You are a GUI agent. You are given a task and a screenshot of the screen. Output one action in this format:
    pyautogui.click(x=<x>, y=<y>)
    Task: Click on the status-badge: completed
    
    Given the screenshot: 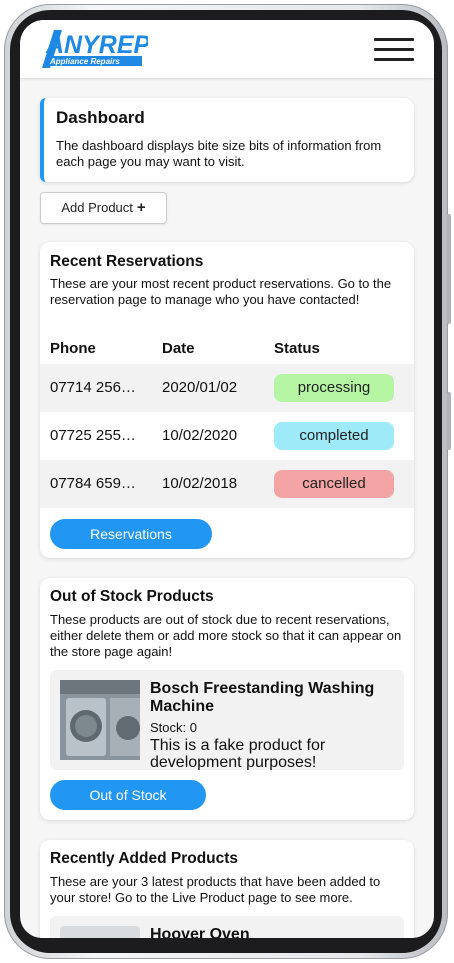 What is the action you would take?
    pyautogui.click(x=334, y=436)
    